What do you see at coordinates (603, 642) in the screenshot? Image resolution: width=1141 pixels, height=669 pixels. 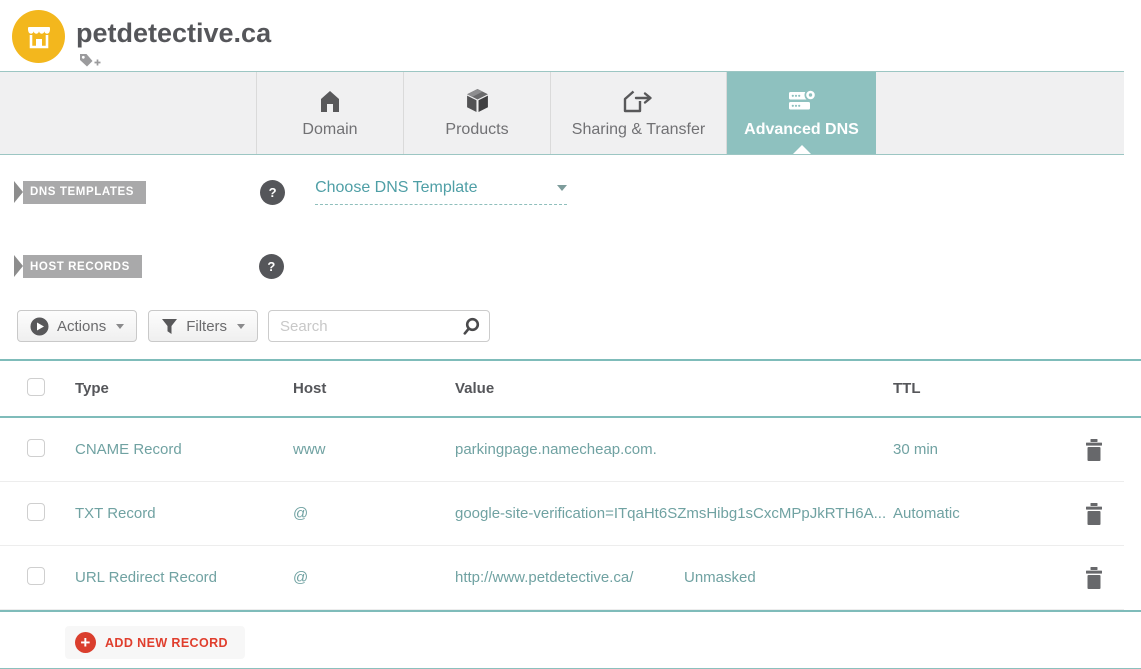 I see `add-record-row: + ADD NEW RECORD` at bounding box center [603, 642].